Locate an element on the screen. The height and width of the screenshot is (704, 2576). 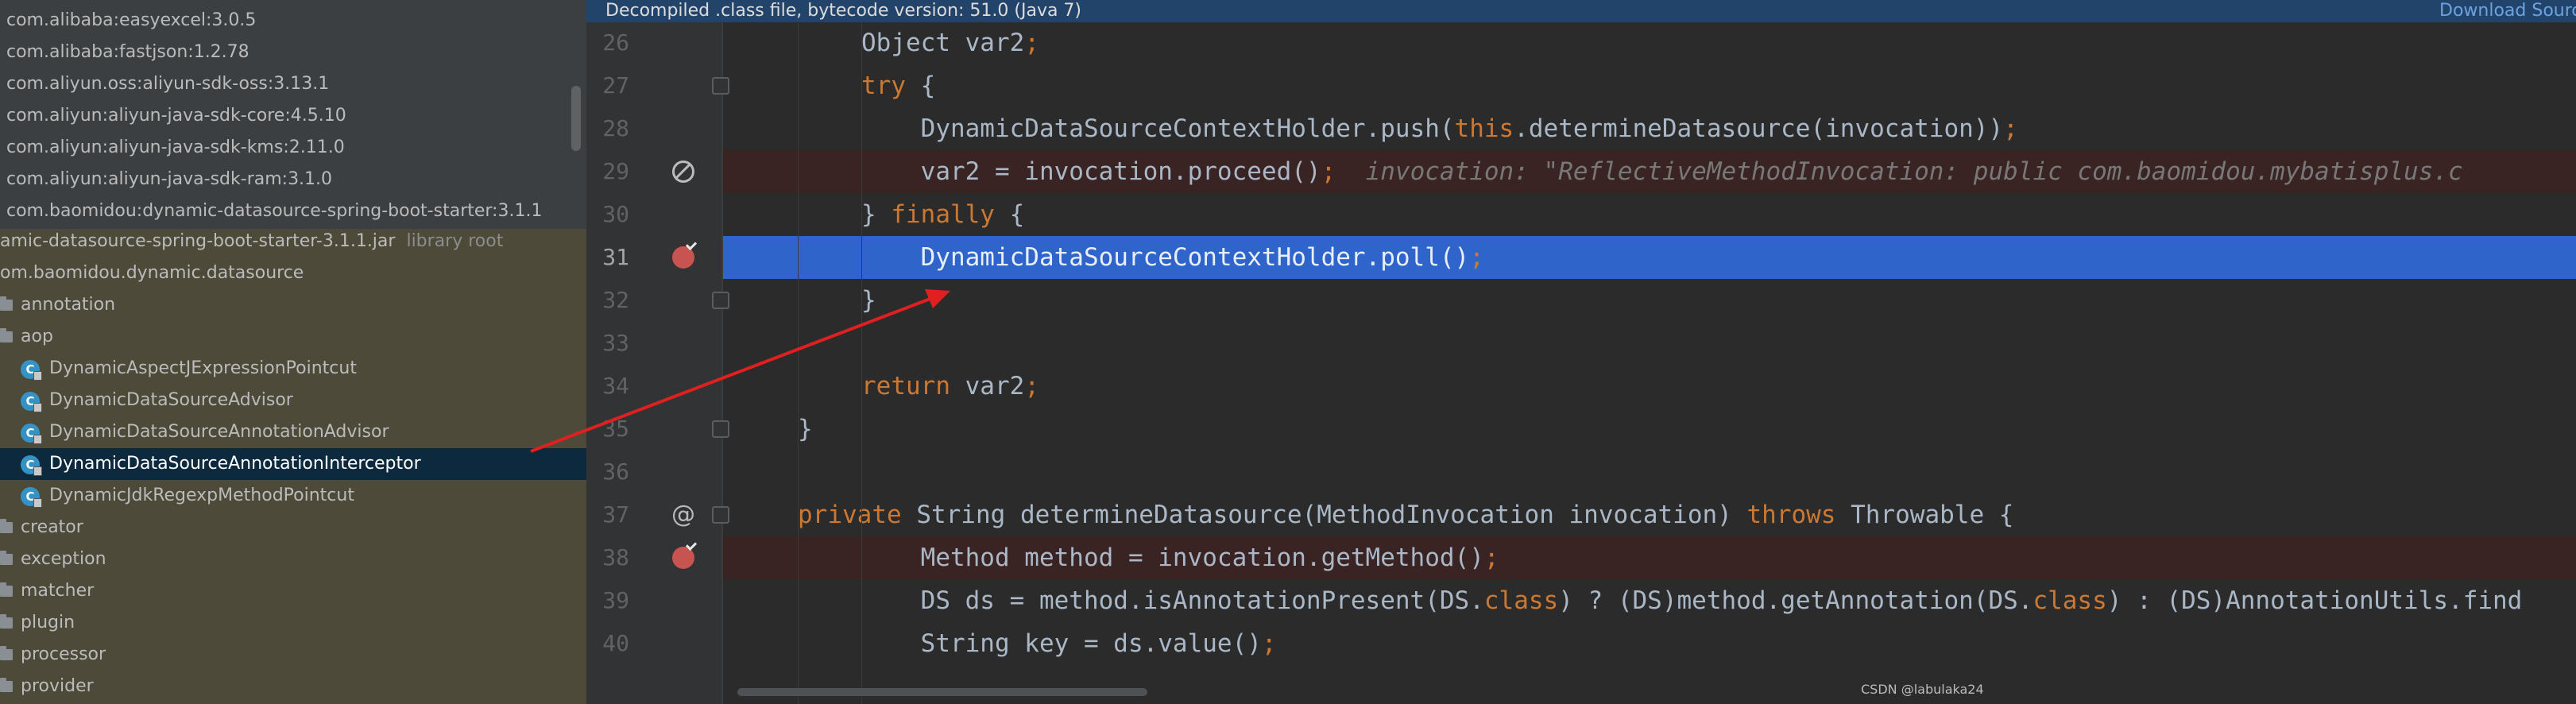
annotation-arrow-line is located at coordinates (733, 374).